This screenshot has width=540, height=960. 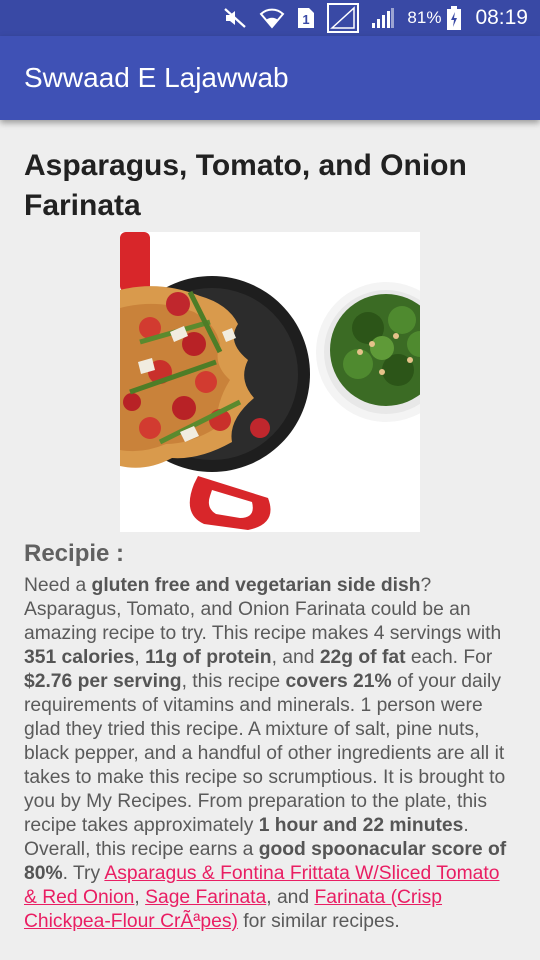 What do you see at coordinates (383, 18) in the screenshot?
I see `signal-icon` at bounding box center [383, 18].